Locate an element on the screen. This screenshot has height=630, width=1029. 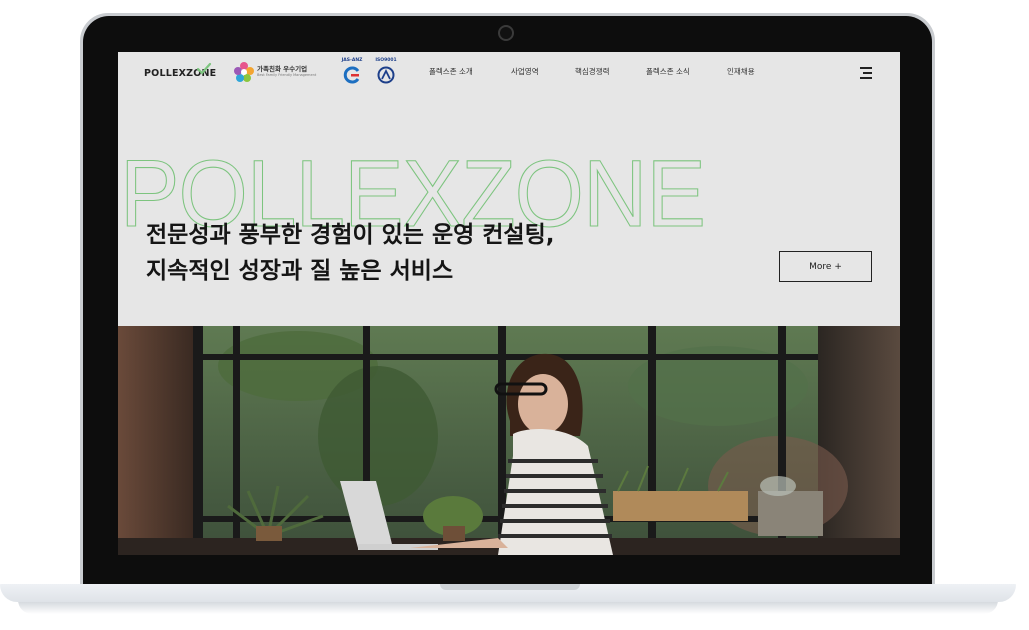
cert-label: JAS-ANZ is located at coordinates (352, 60).